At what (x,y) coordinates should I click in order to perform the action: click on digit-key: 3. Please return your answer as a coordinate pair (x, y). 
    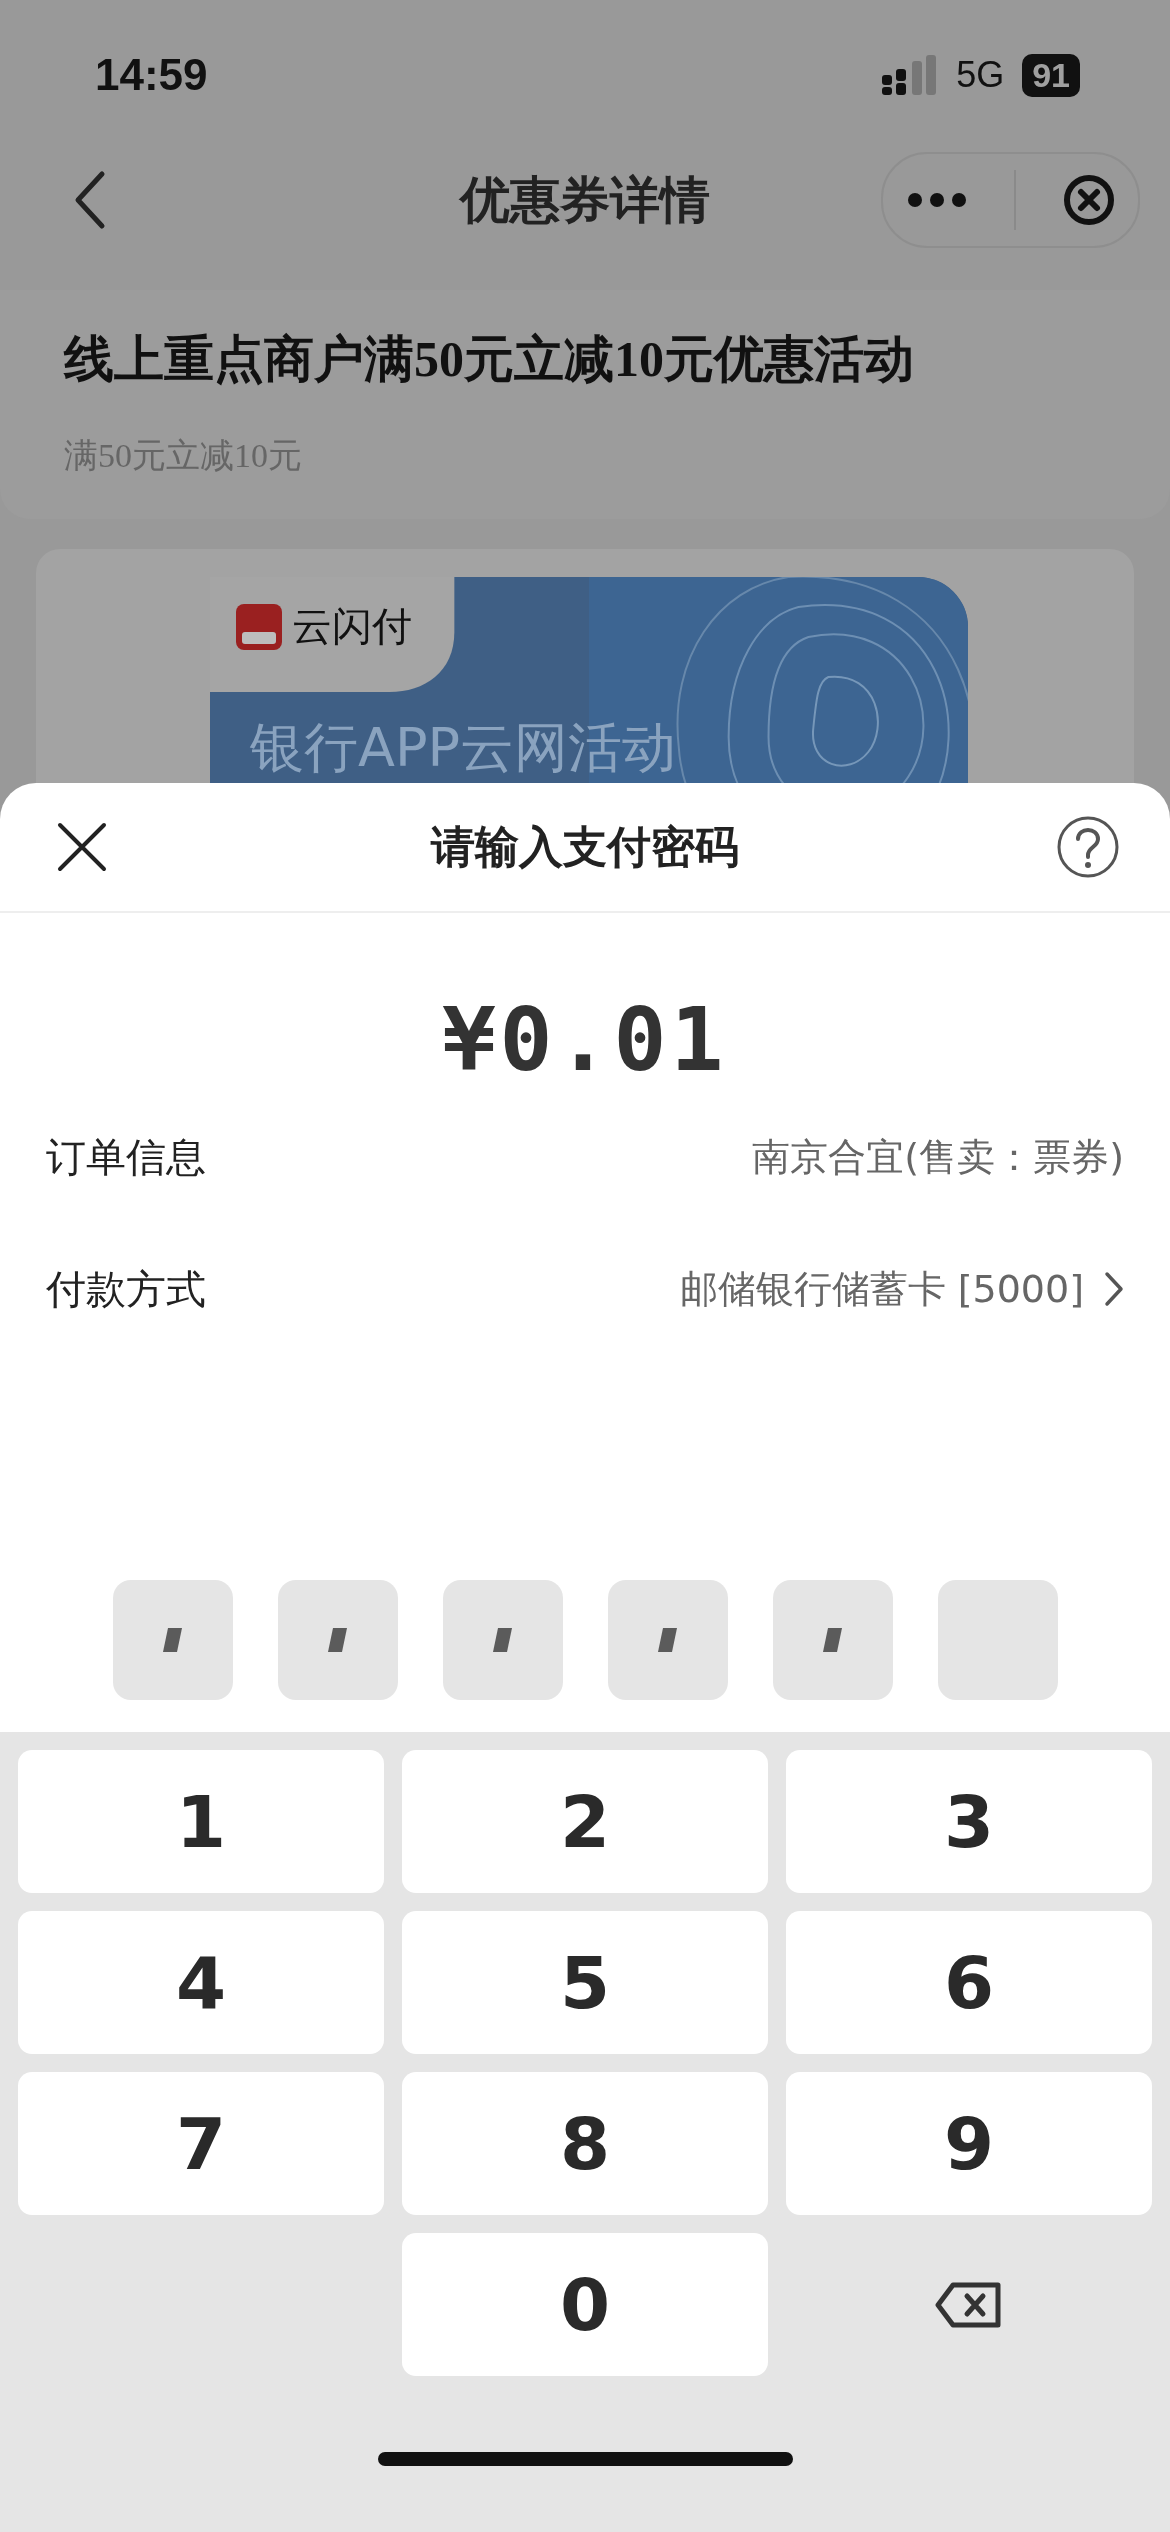
    Looking at the image, I should click on (969, 1821).